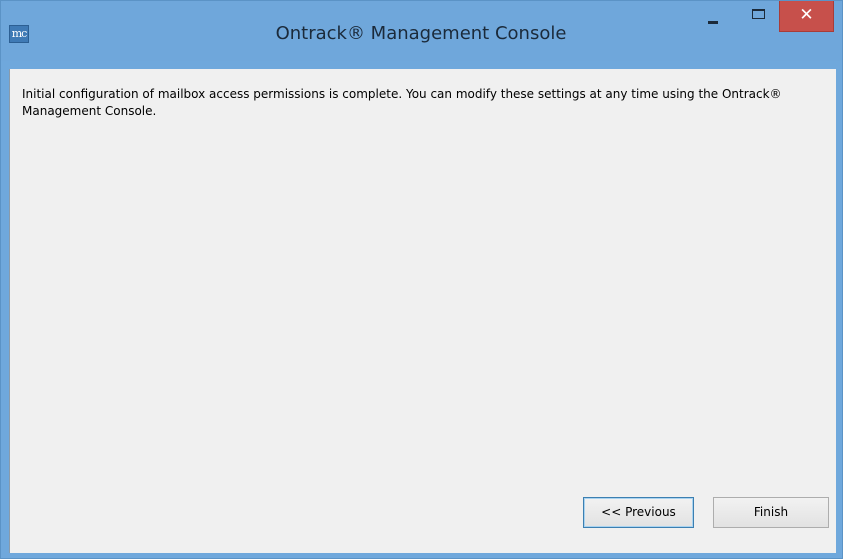 Image resolution: width=843 pixels, height=559 pixels. Describe the element at coordinates (712, 16) in the screenshot. I see `minimize-button` at that location.